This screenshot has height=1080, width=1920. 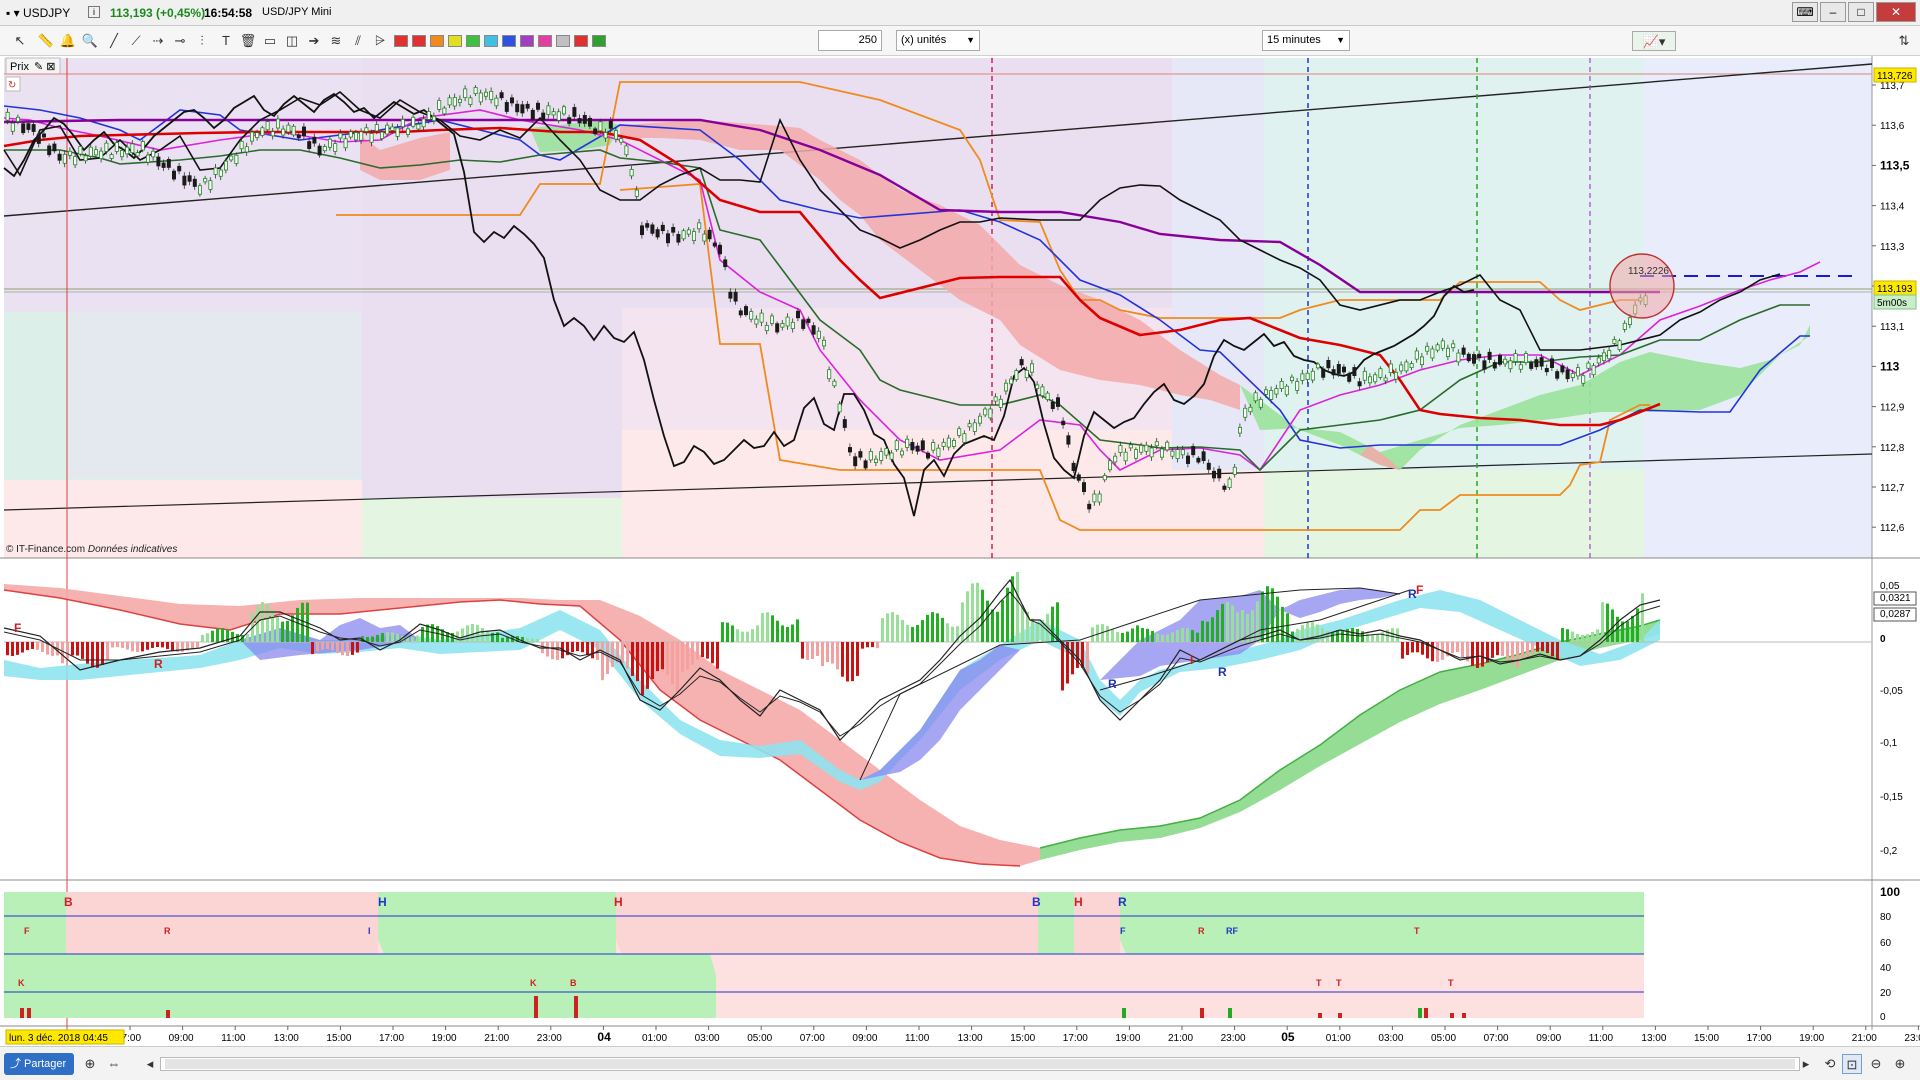 What do you see at coordinates (19, 67) in the screenshot?
I see `pane-tab-label: Prix` at bounding box center [19, 67].